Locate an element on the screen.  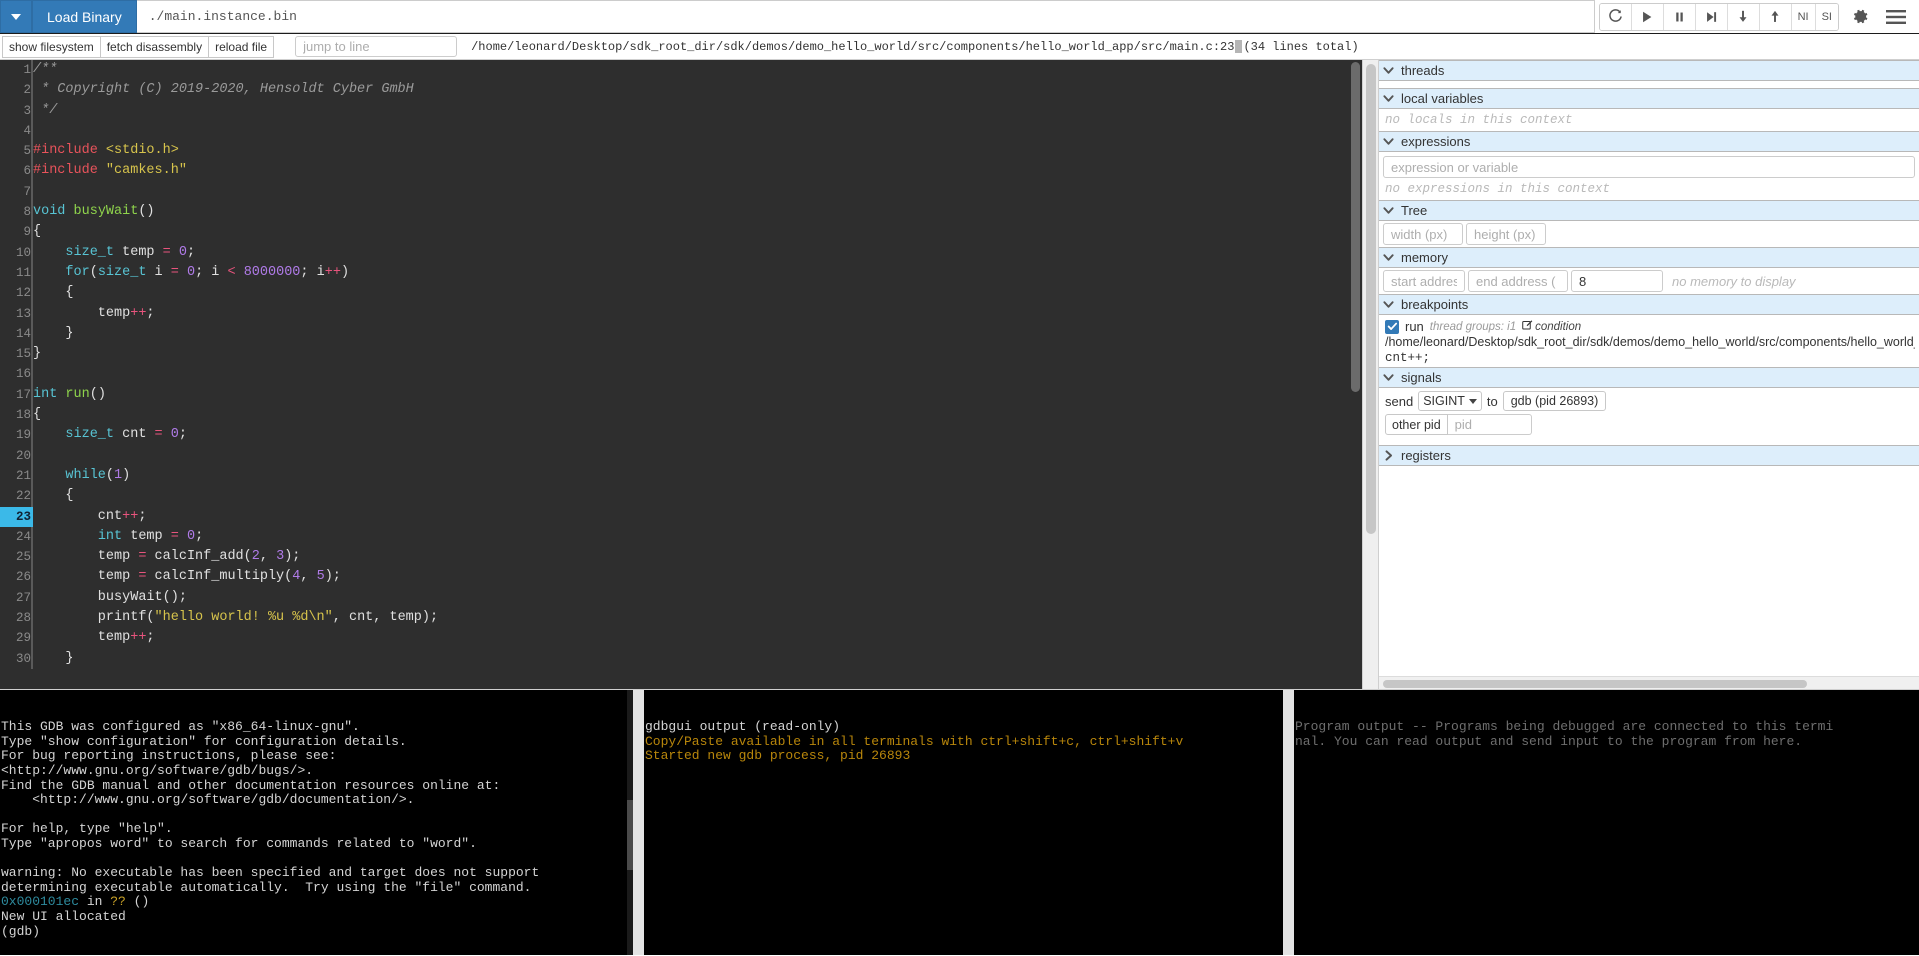
other-pid-button: other pid is located at coordinates (1416, 424).